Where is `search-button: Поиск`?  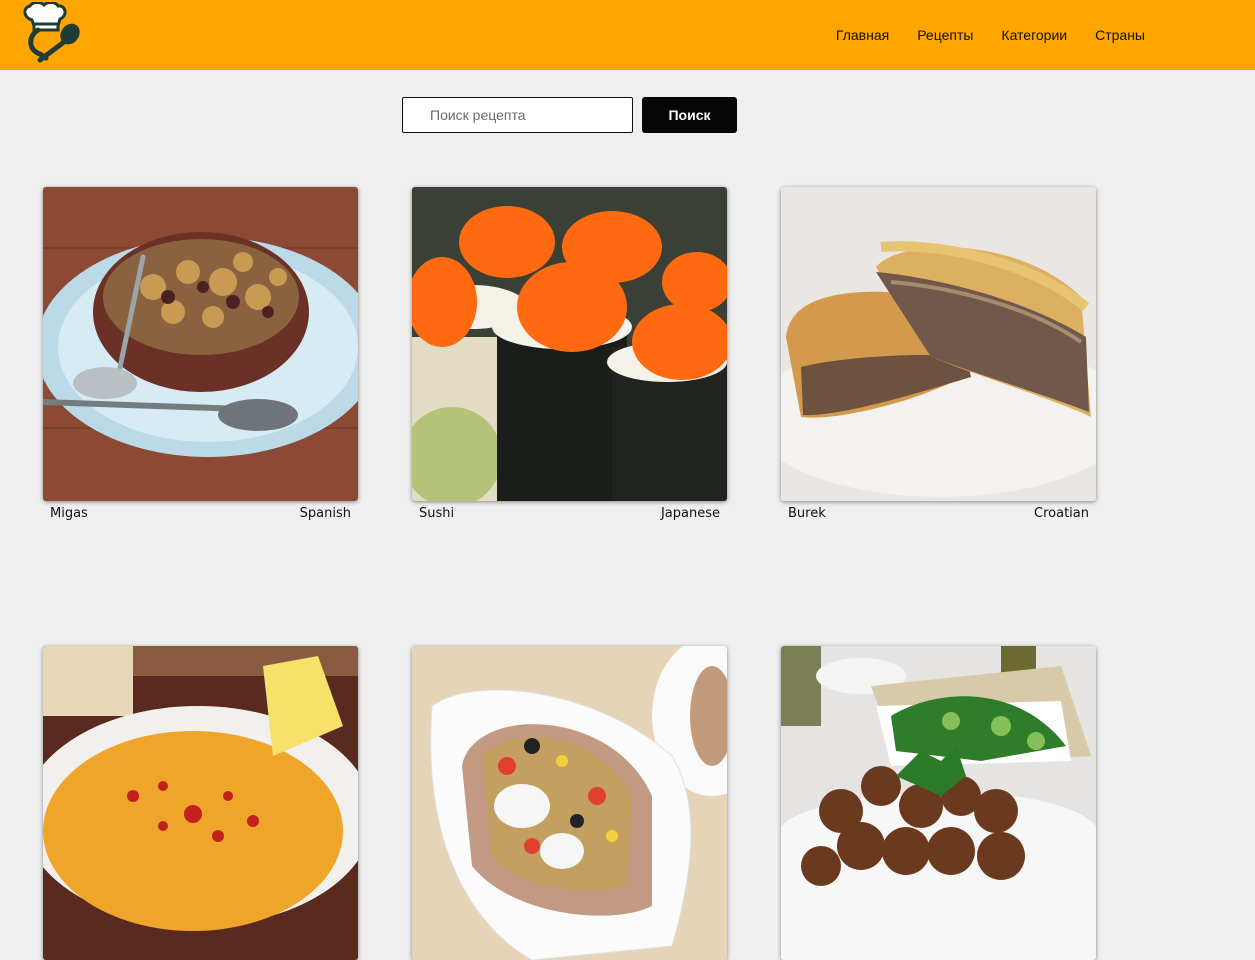
search-button: Поиск is located at coordinates (689, 115).